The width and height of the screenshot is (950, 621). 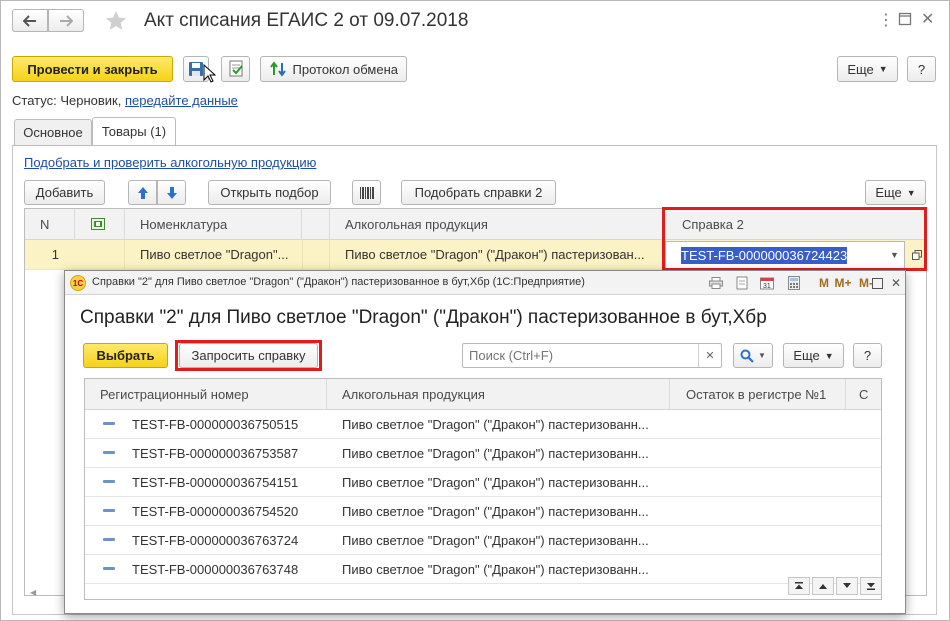 I want to click on request-certificate-button: Запросить справку, so click(x=248, y=355).